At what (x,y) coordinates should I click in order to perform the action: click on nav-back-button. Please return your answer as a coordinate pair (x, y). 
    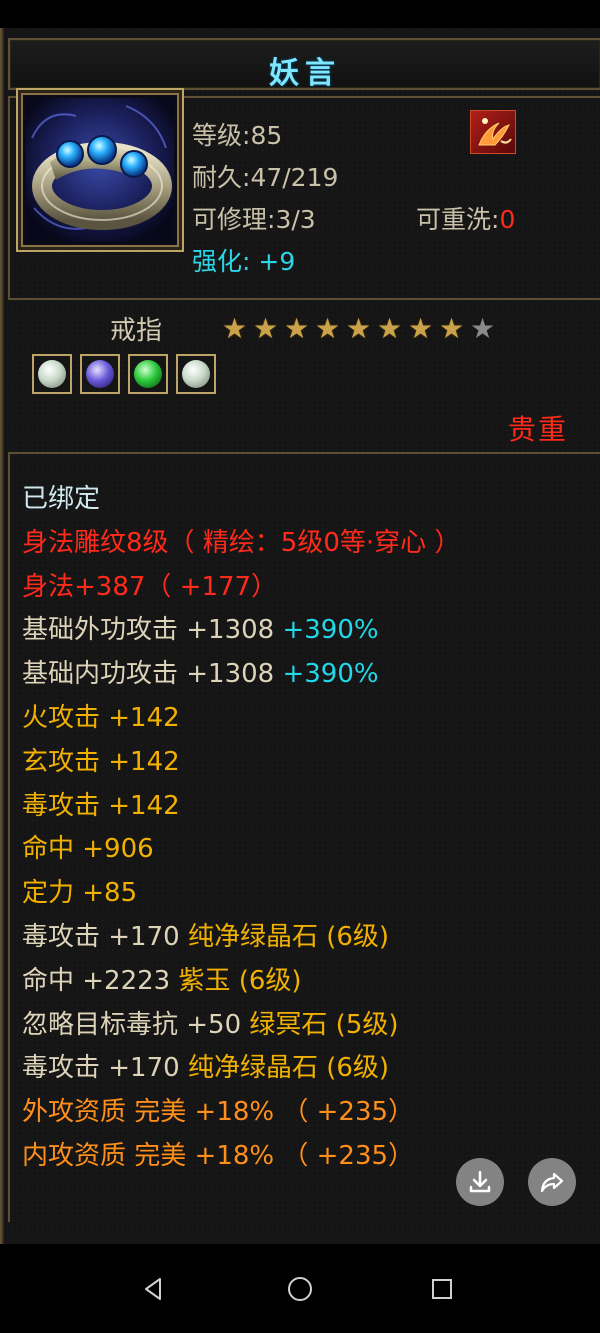
    Looking at the image, I should click on (154, 1289).